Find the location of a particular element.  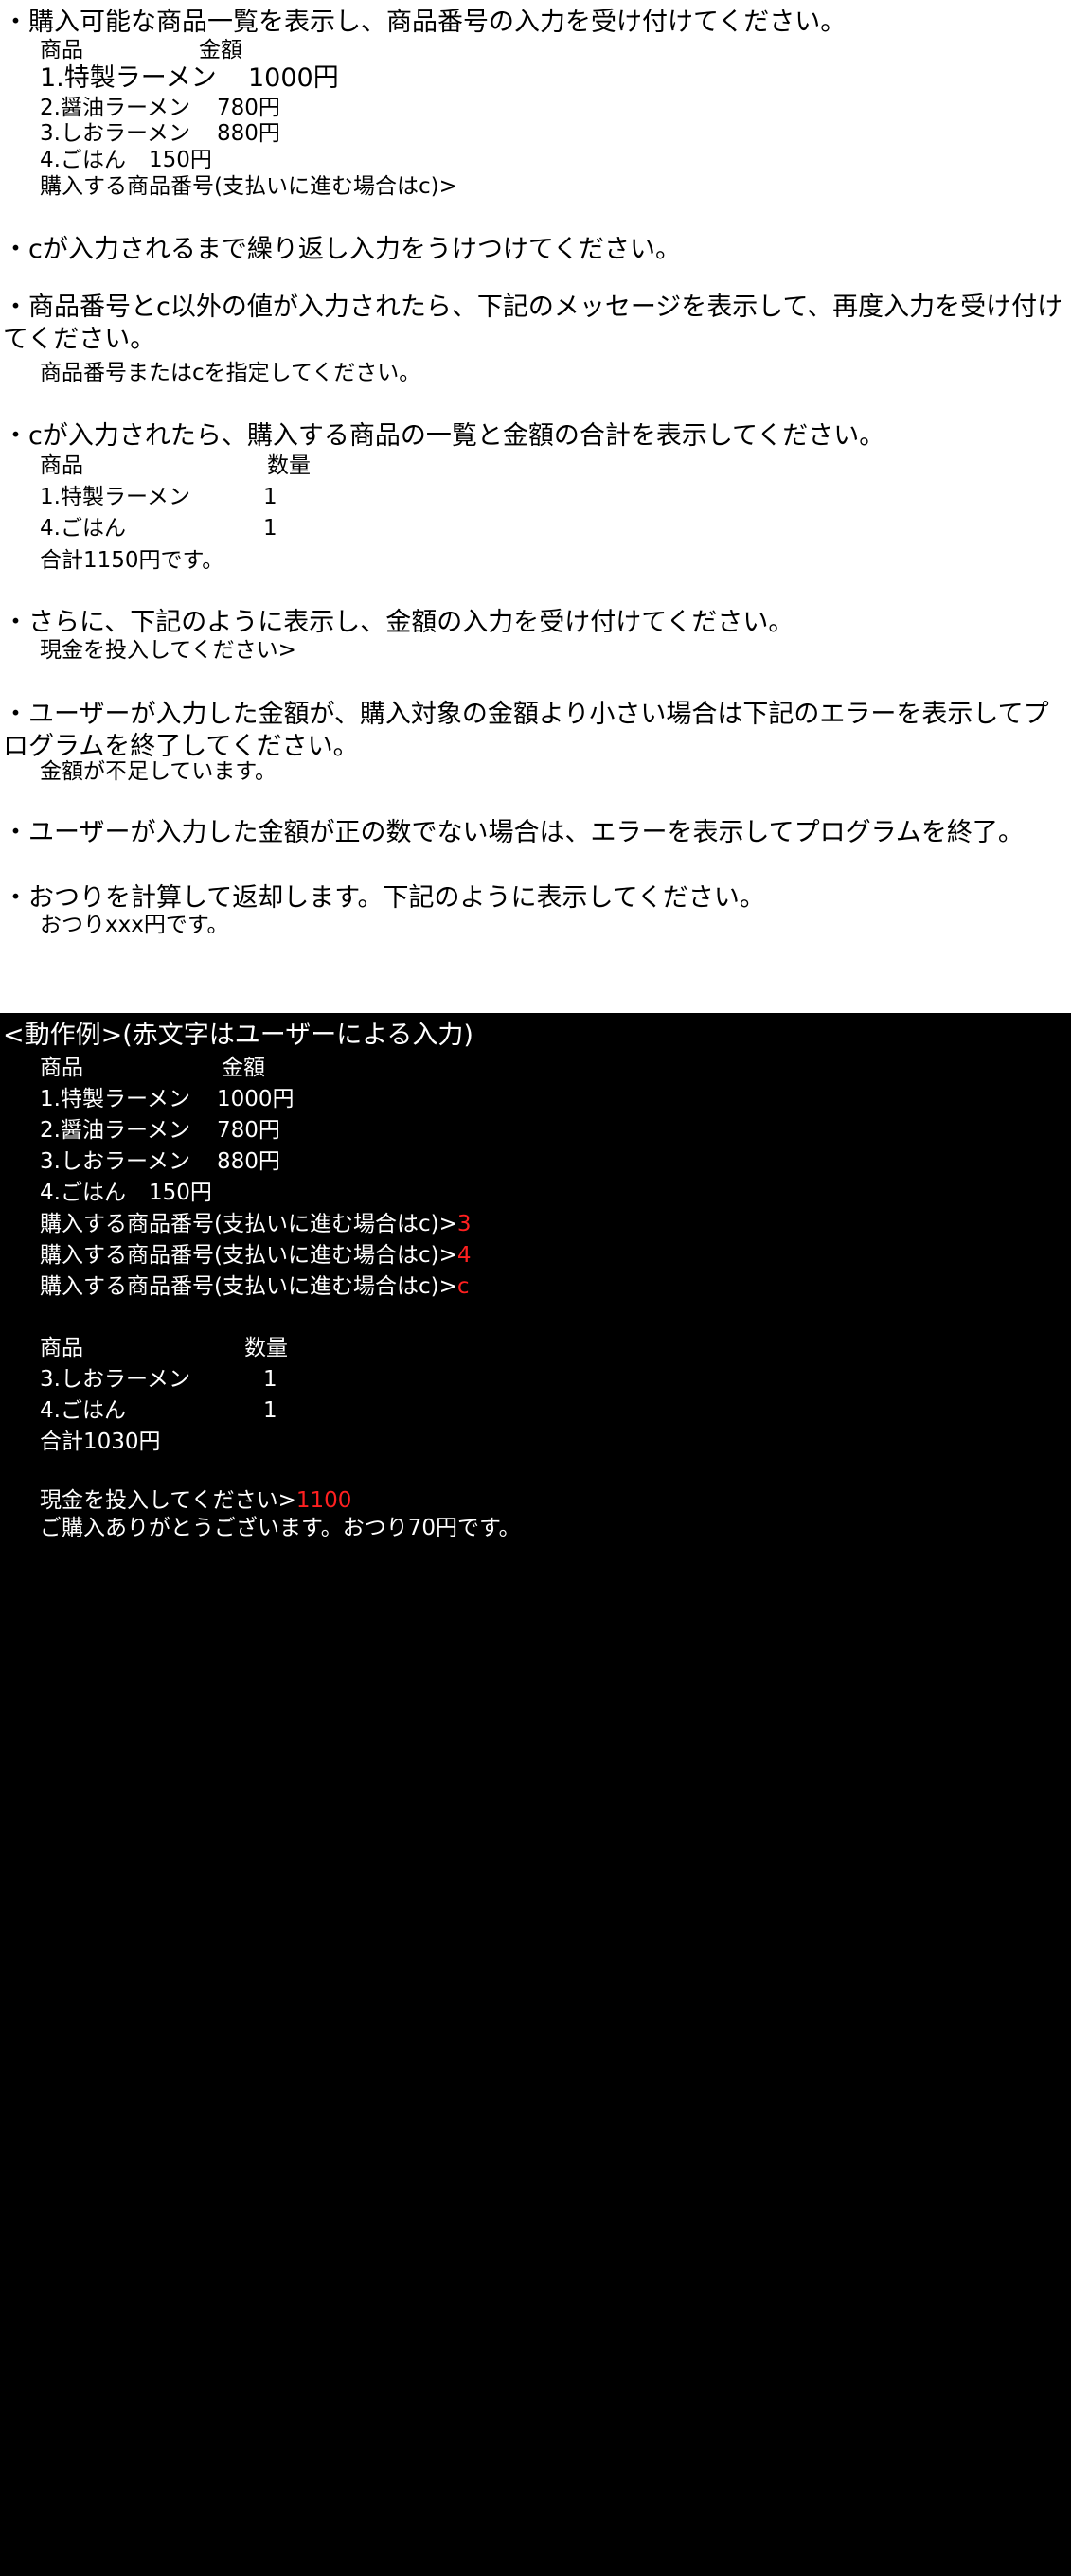

user-input: 1100 is located at coordinates (323, 1501).